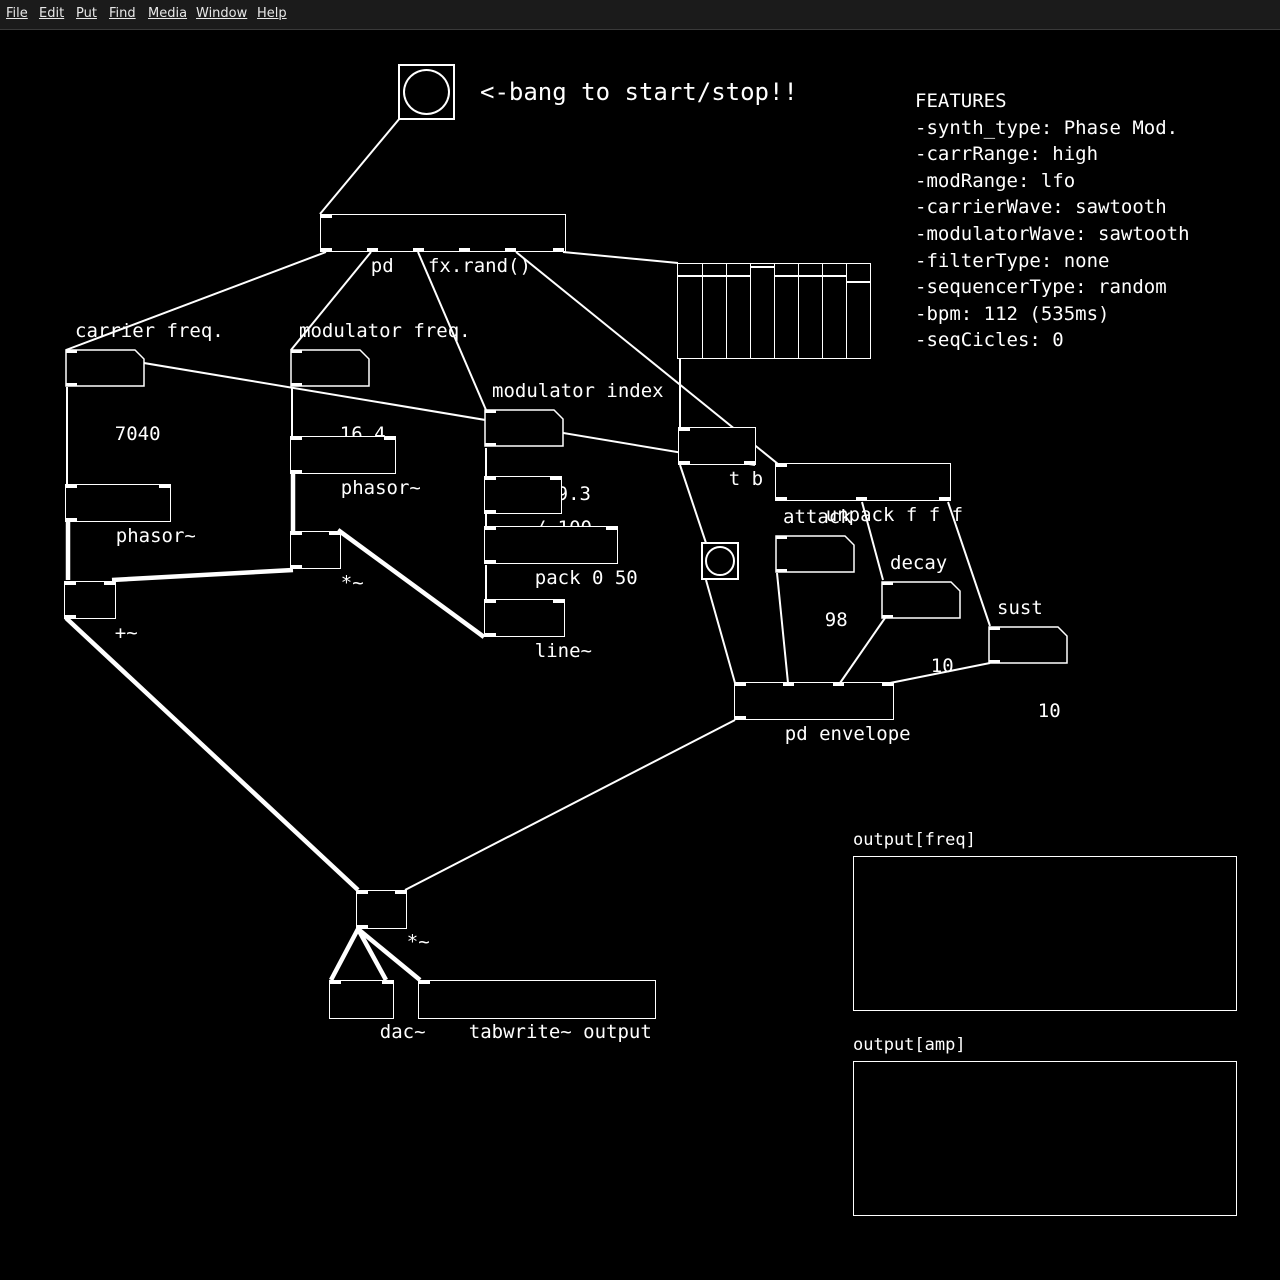  What do you see at coordinates (51, 13) in the screenshot?
I see `menu-edit: Edit` at bounding box center [51, 13].